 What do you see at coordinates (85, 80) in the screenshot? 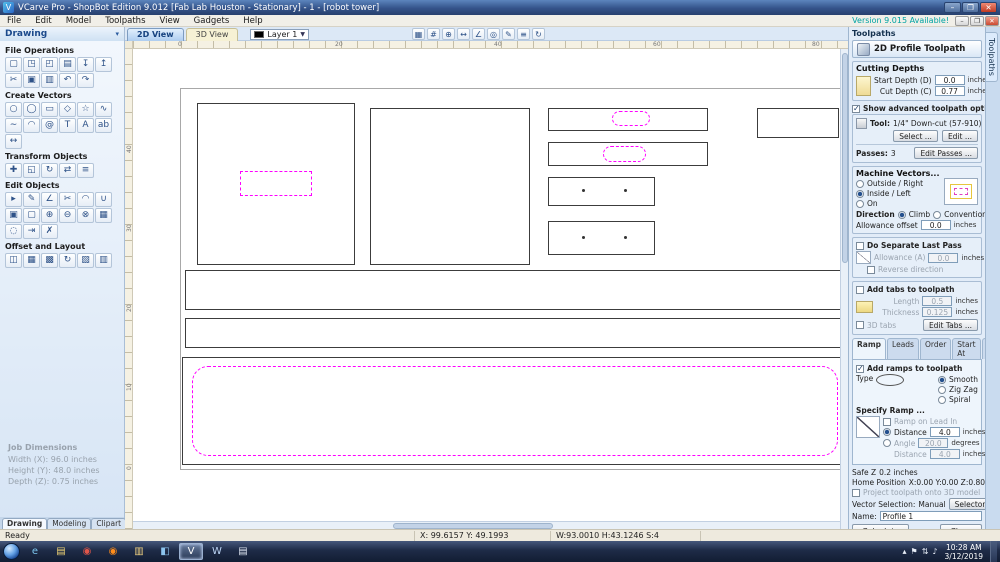
I see `redo-icon: ↷` at bounding box center [85, 80].